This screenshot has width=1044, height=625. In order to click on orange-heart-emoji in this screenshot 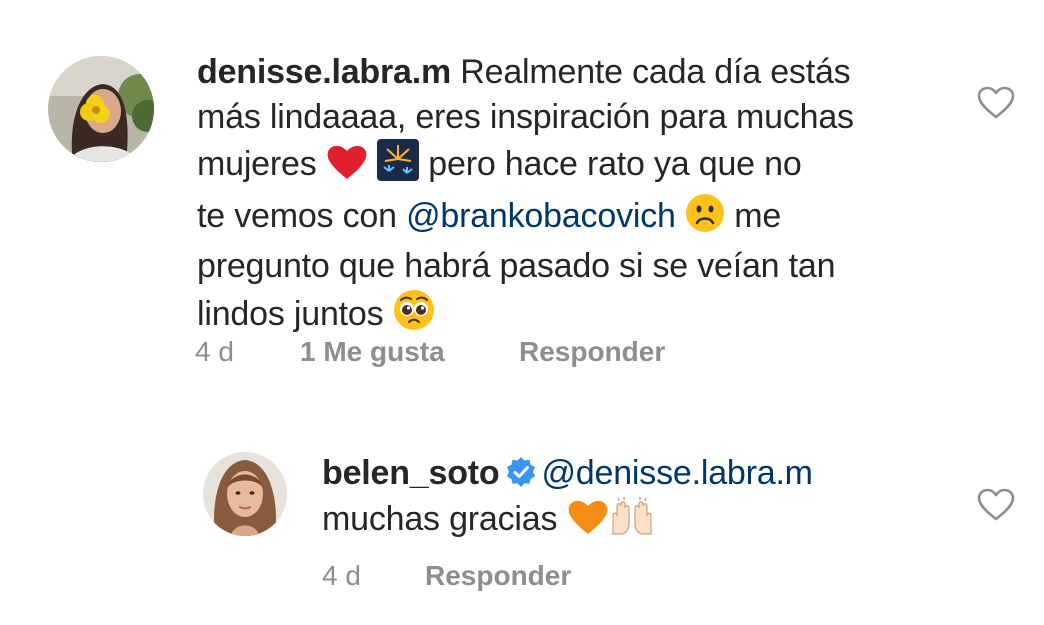, I will do `click(588, 523)`.